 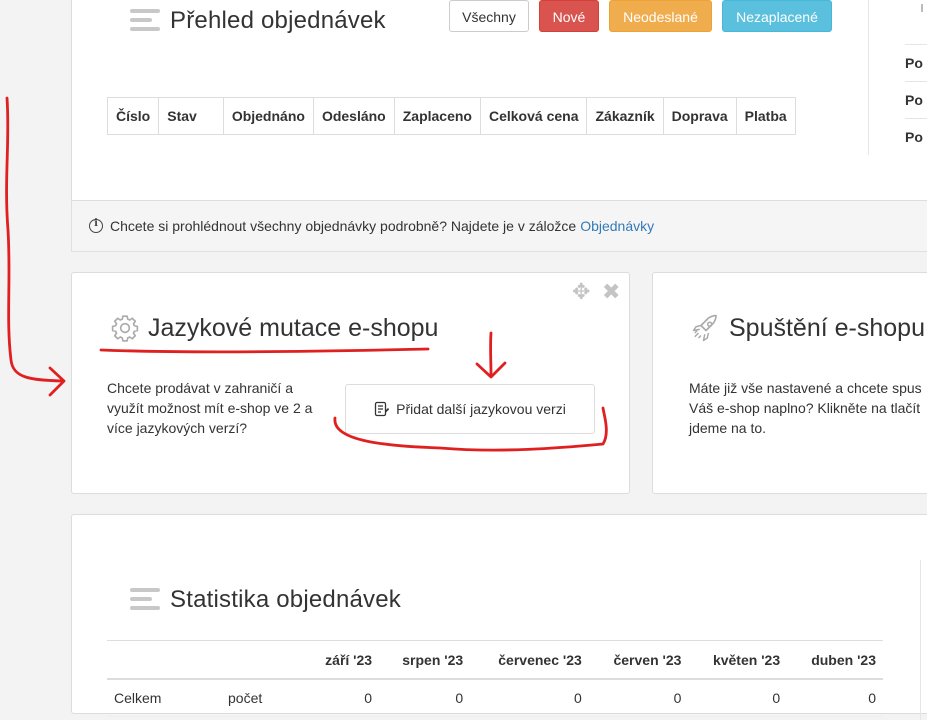 I want to click on table-row: Celkem počet 0 0 0 0 0 0, so click(x=495, y=698).